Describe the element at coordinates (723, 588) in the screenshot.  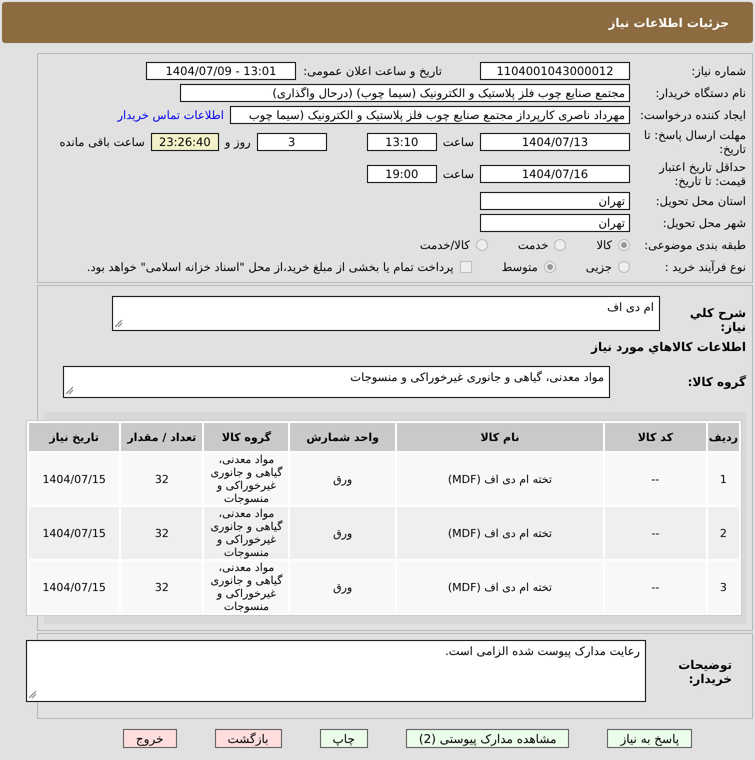
I see `table-cell-text: 3` at that location.